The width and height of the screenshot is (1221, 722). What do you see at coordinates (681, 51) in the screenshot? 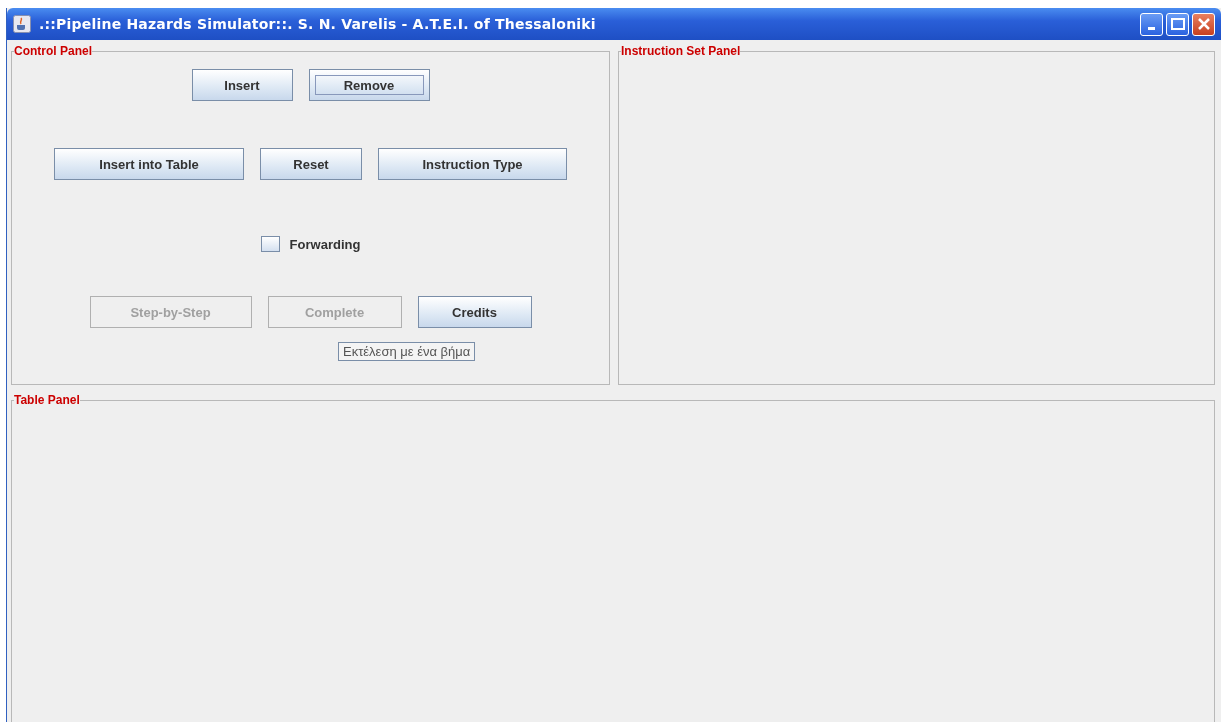
I see `panel-title: Instruction Set Panel` at bounding box center [681, 51].